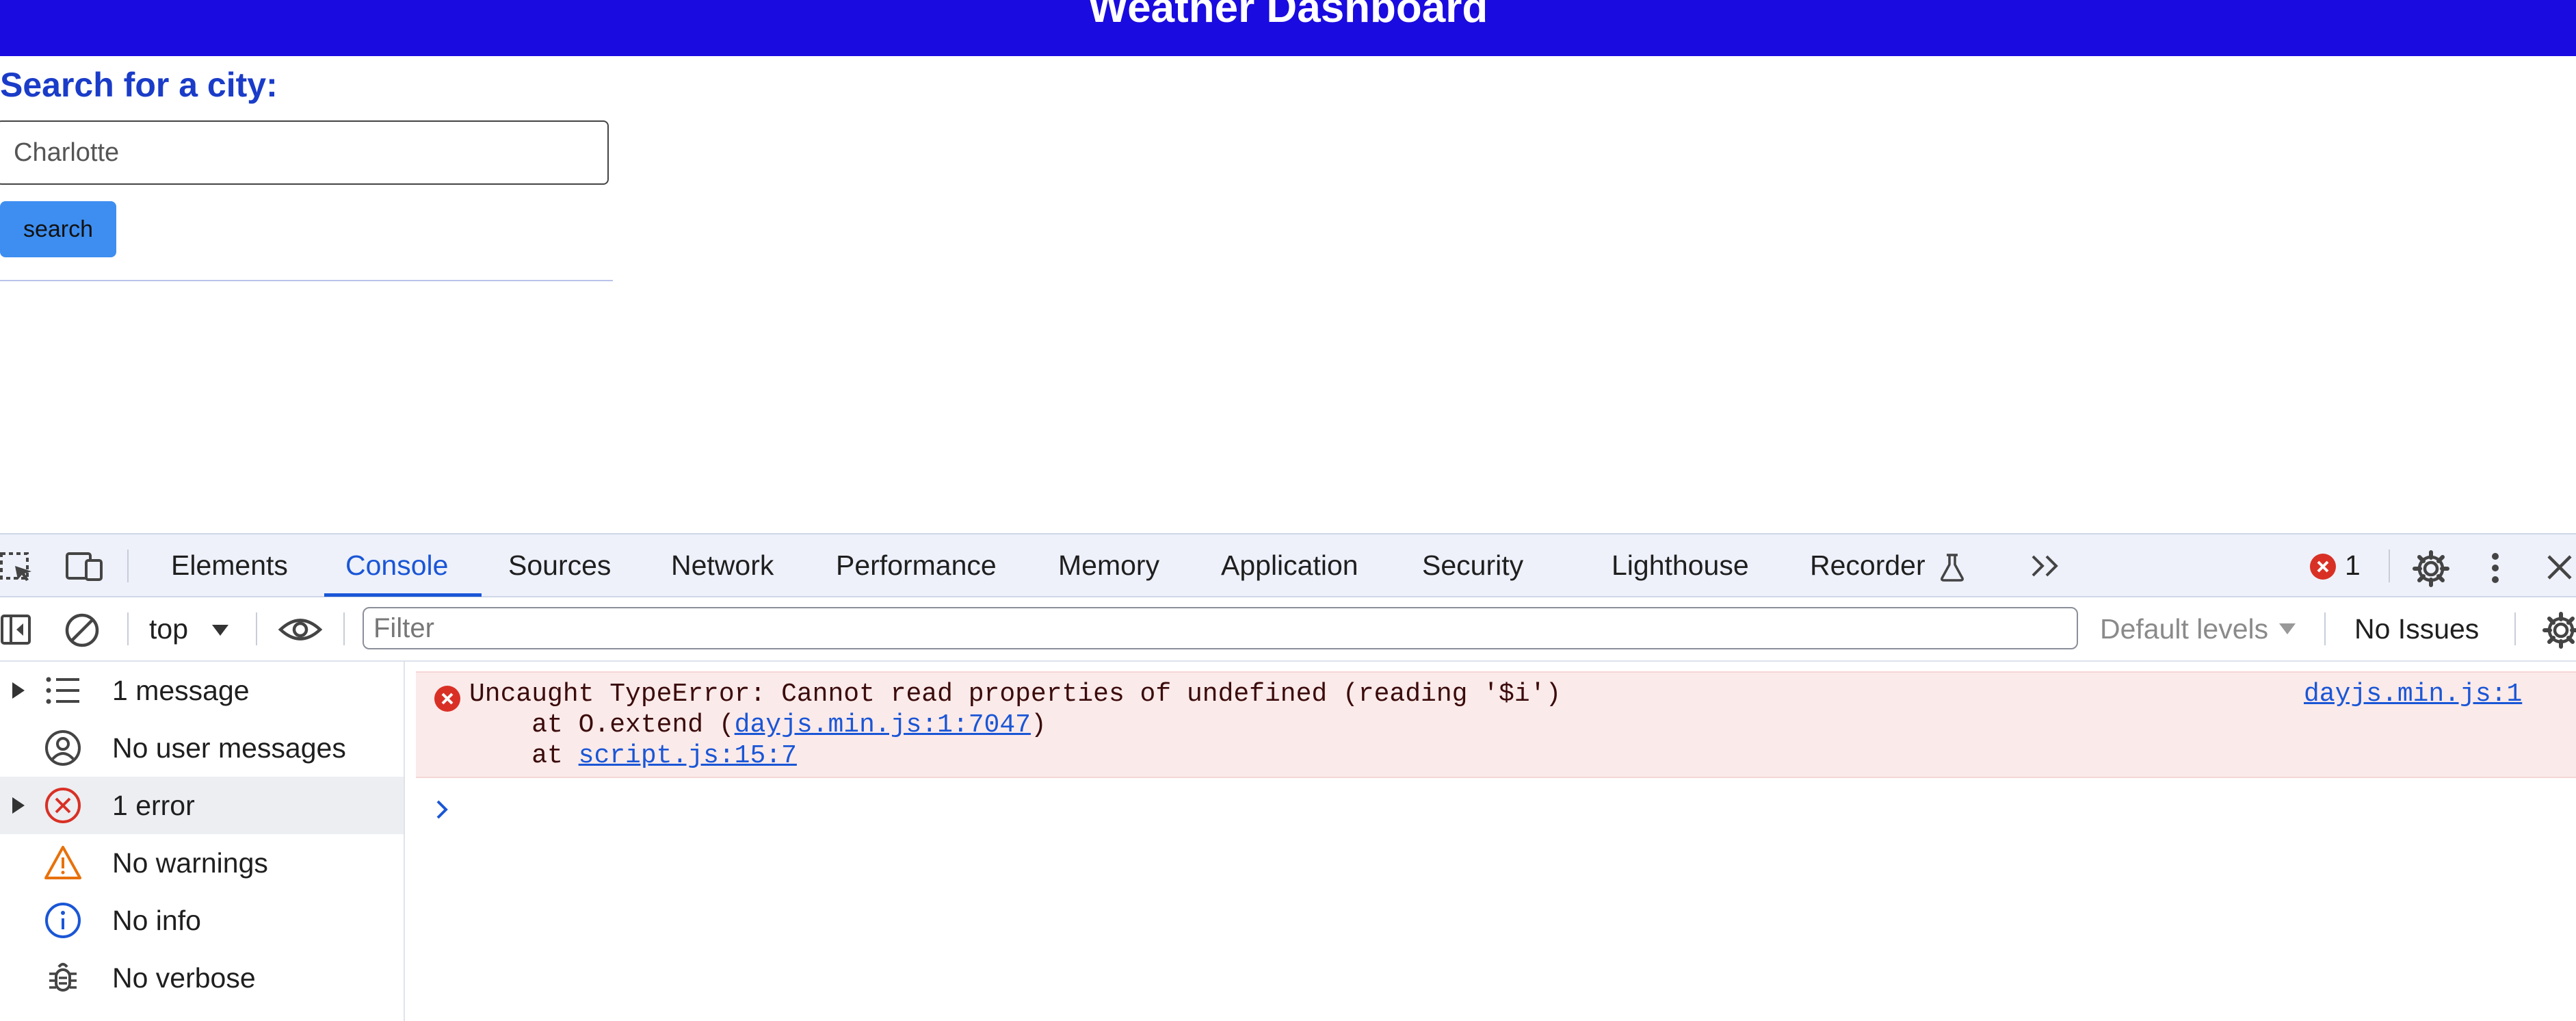  Describe the element at coordinates (84, 566) in the screenshot. I see `device-toggle-icon` at that location.